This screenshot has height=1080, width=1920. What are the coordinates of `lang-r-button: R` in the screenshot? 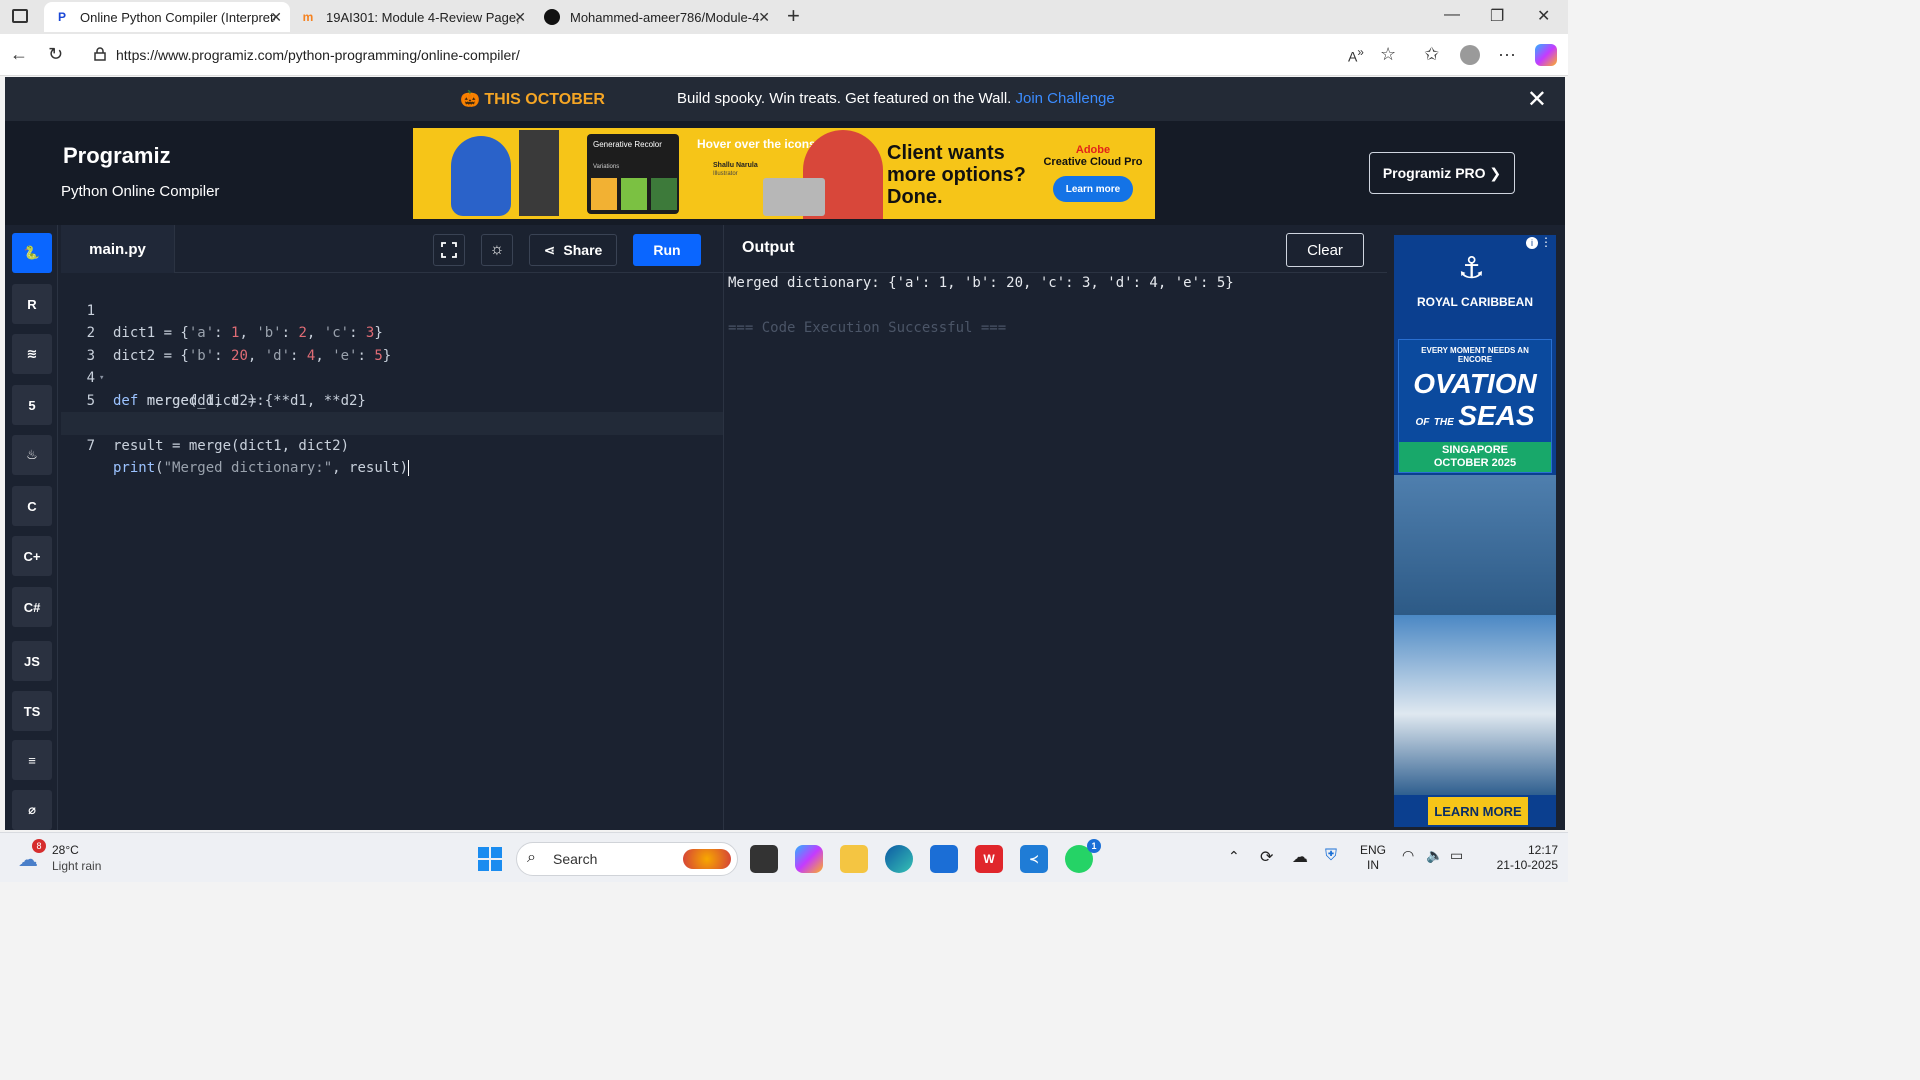 It's located at (32, 304).